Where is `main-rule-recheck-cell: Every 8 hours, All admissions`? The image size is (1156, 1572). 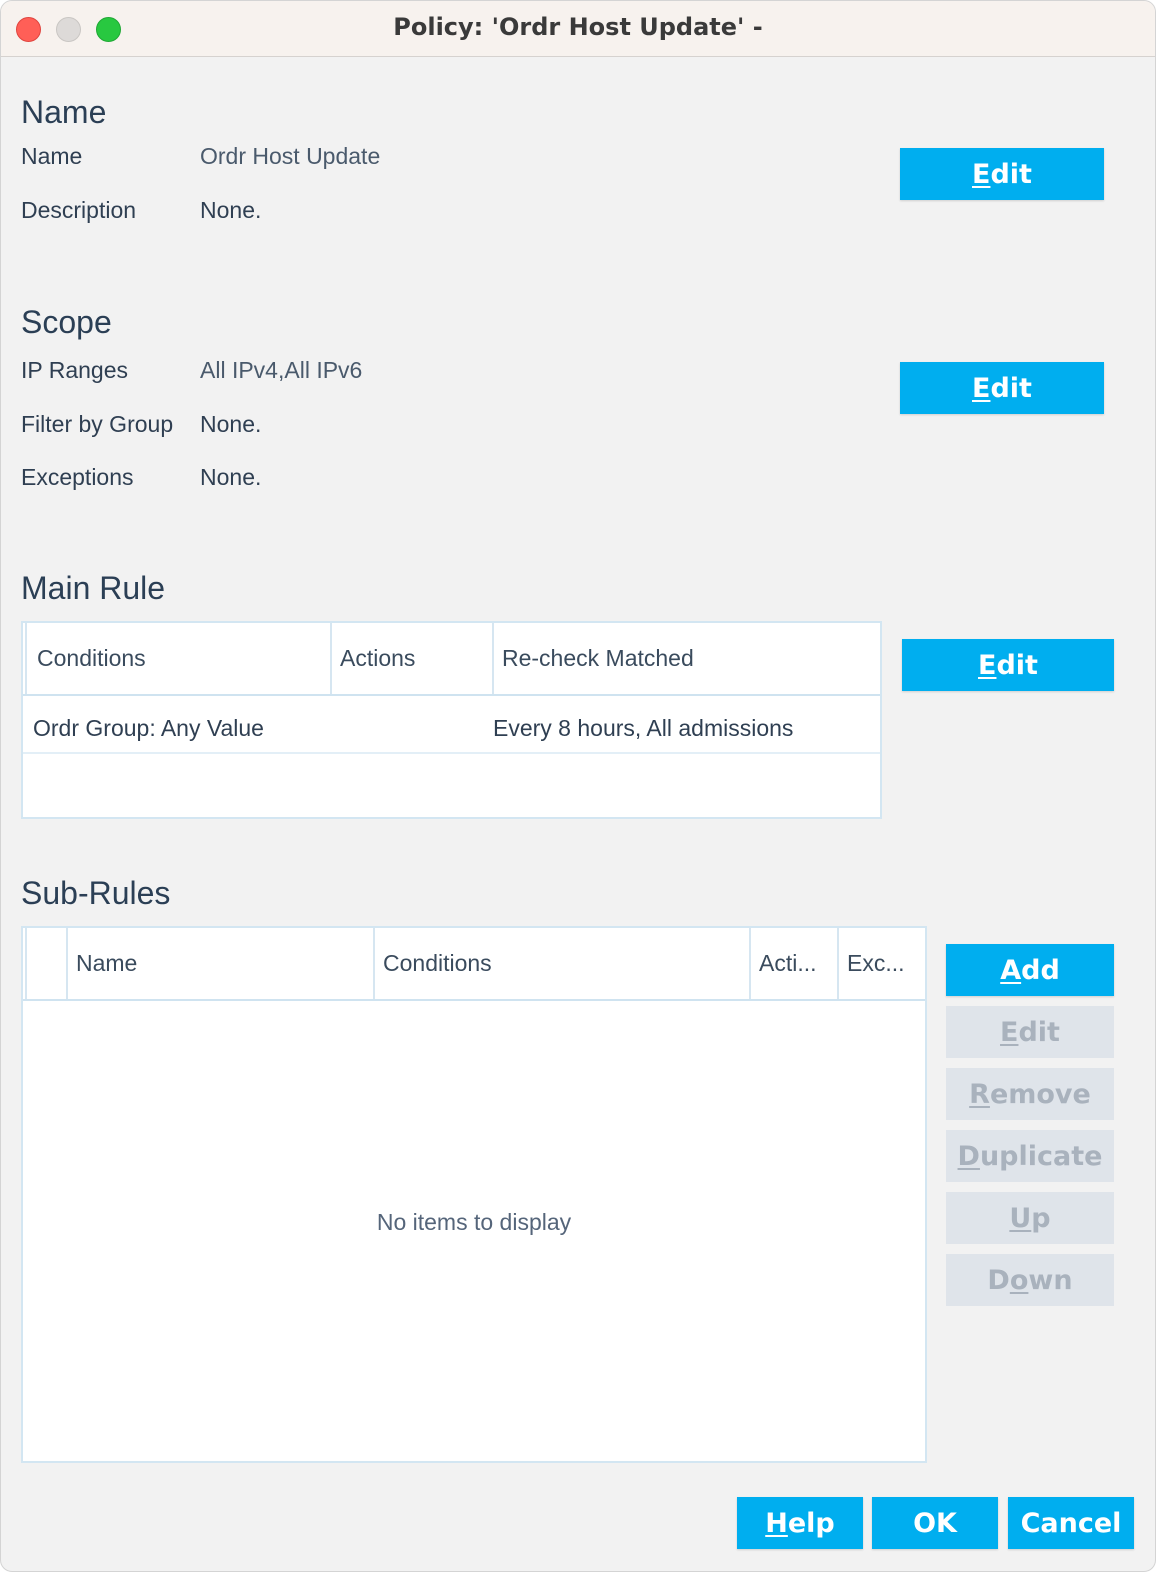 main-rule-recheck-cell: Every 8 hours, All admissions is located at coordinates (643, 728).